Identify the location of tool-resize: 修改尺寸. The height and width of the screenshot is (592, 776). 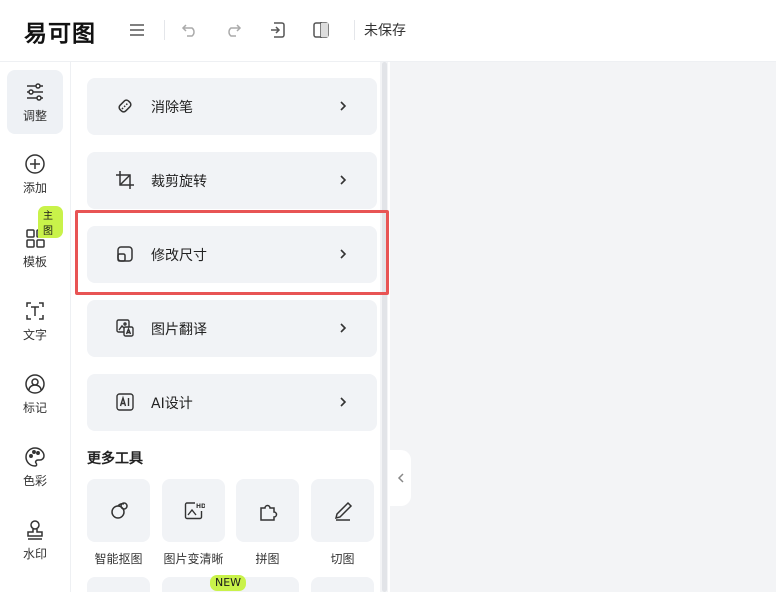
(232, 254).